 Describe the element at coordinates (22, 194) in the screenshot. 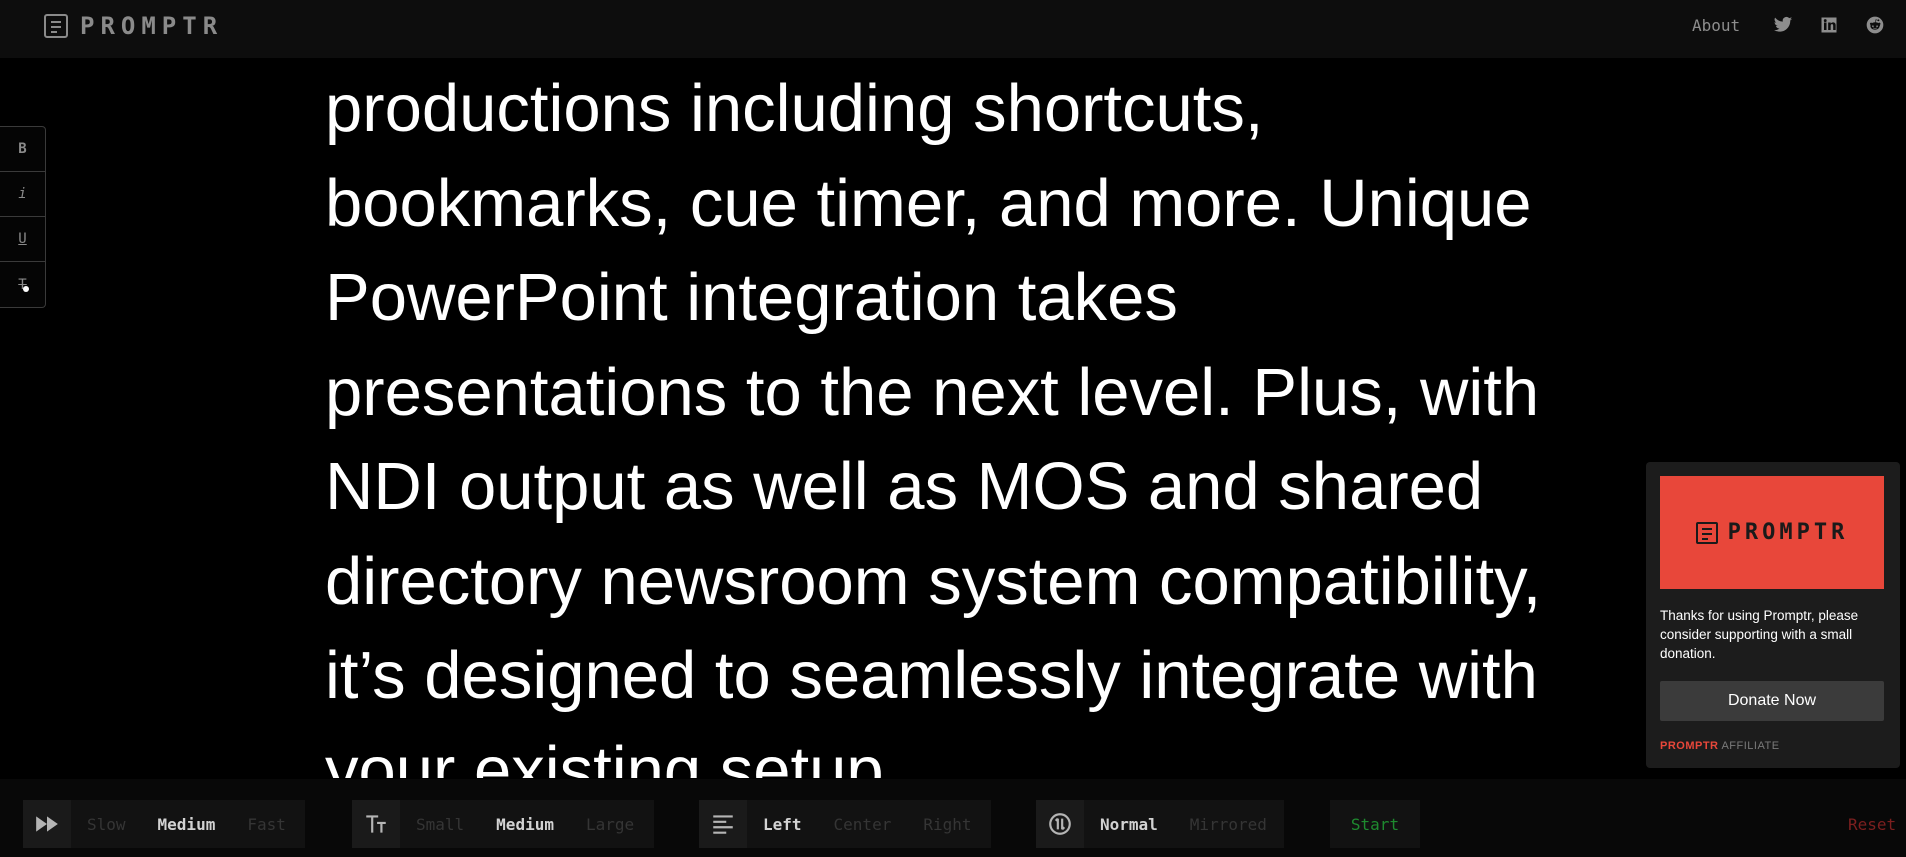

I see `italic-button: i` at that location.